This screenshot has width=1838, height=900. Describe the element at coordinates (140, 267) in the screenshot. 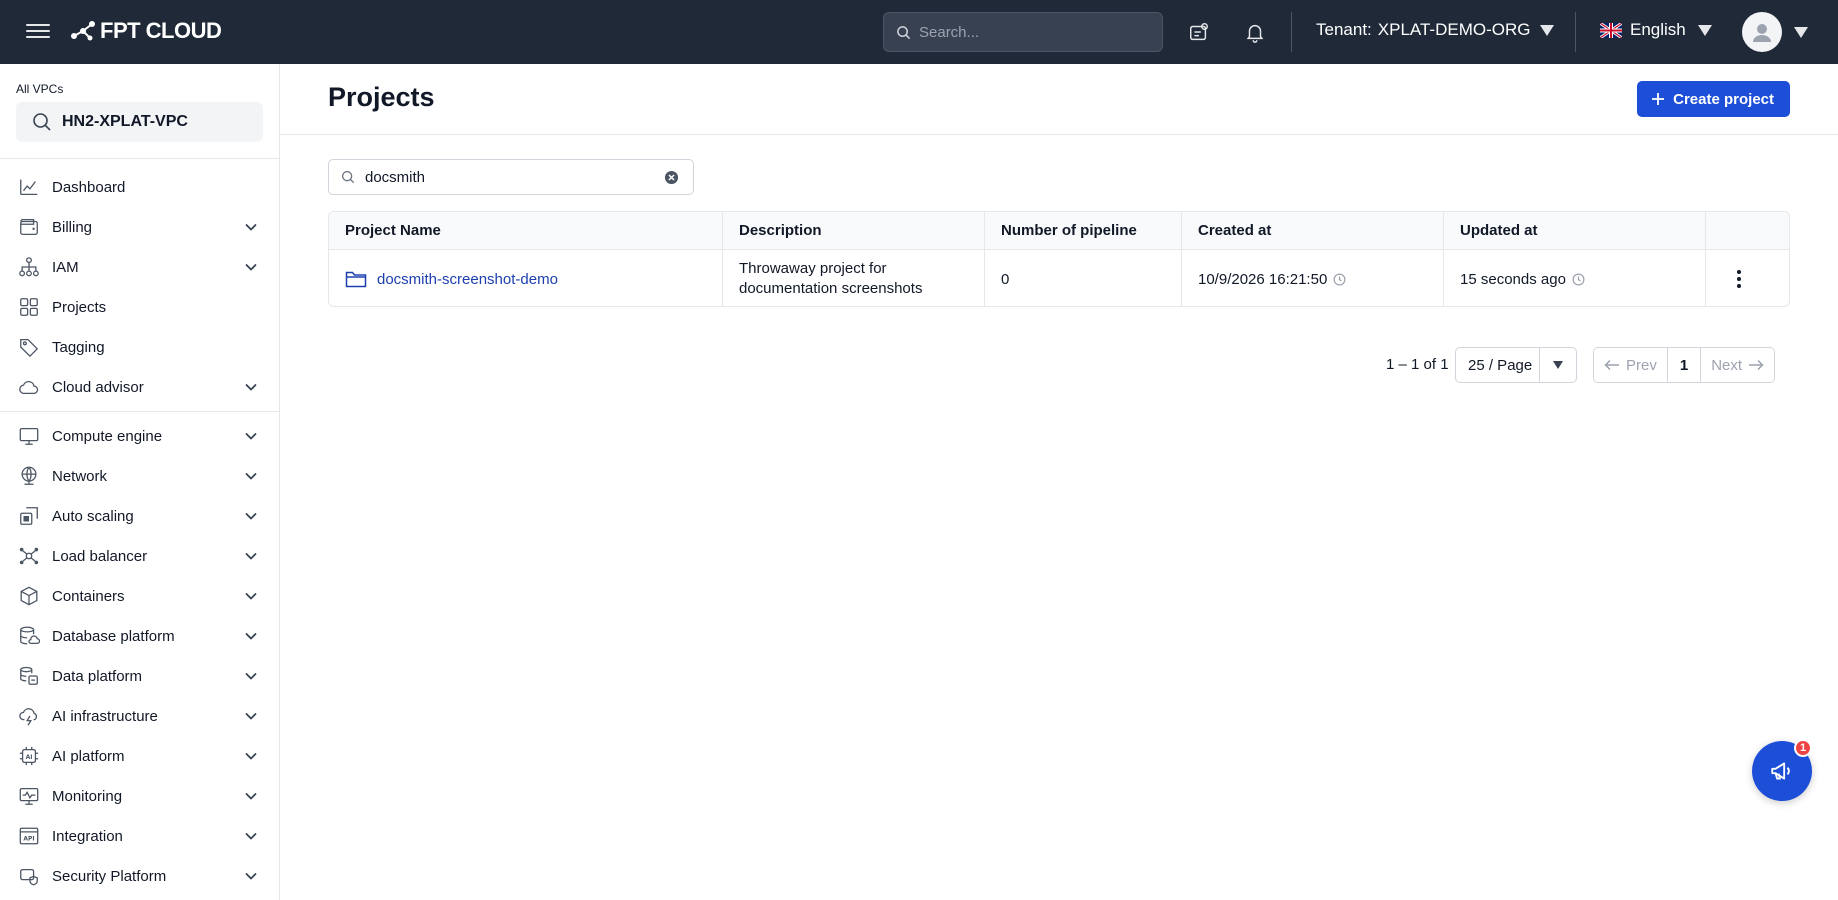

I see `sidebar-item-iam: IAM` at that location.